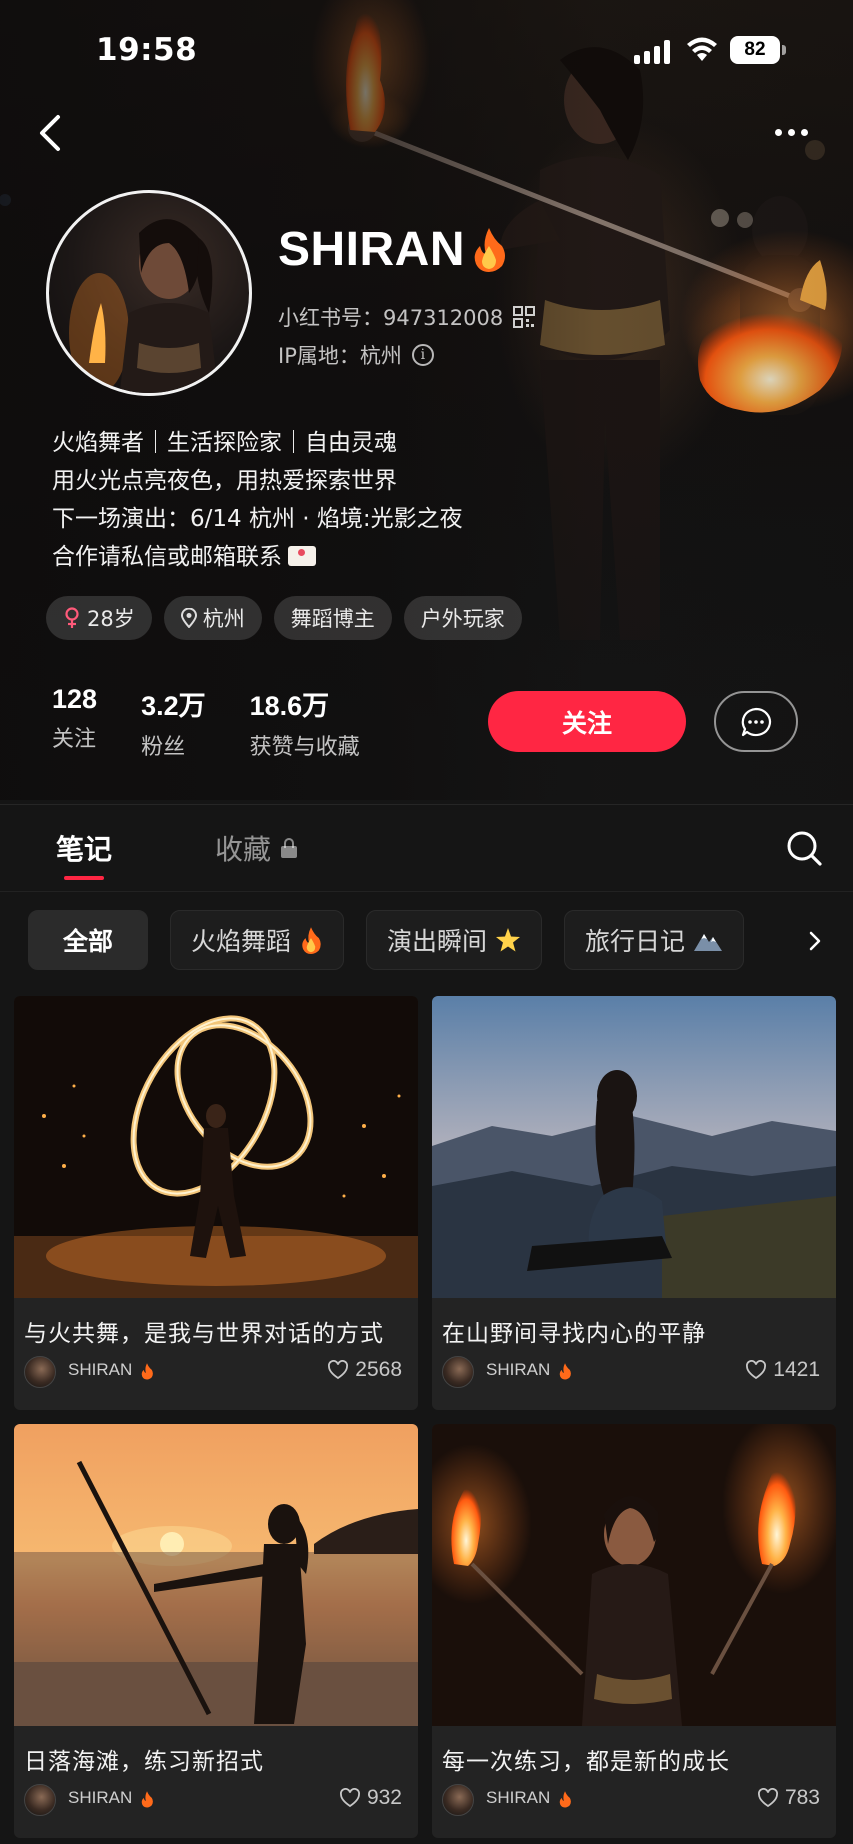  Describe the element at coordinates (802, 1797) in the screenshot. I see `like-number: 783` at that location.